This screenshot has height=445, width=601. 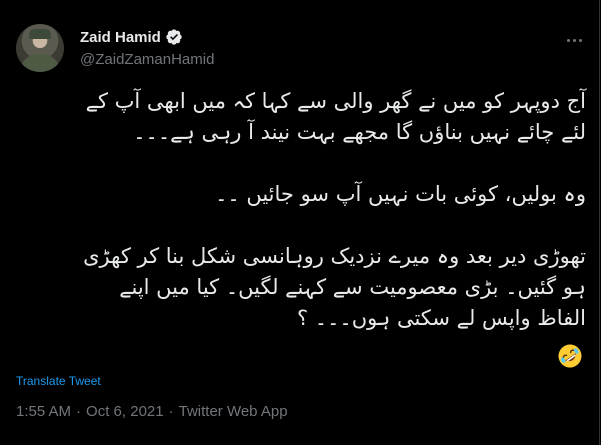 What do you see at coordinates (147, 59) in the screenshot?
I see `author-handle: @ZaidZamanHamid` at bounding box center [147, 59].